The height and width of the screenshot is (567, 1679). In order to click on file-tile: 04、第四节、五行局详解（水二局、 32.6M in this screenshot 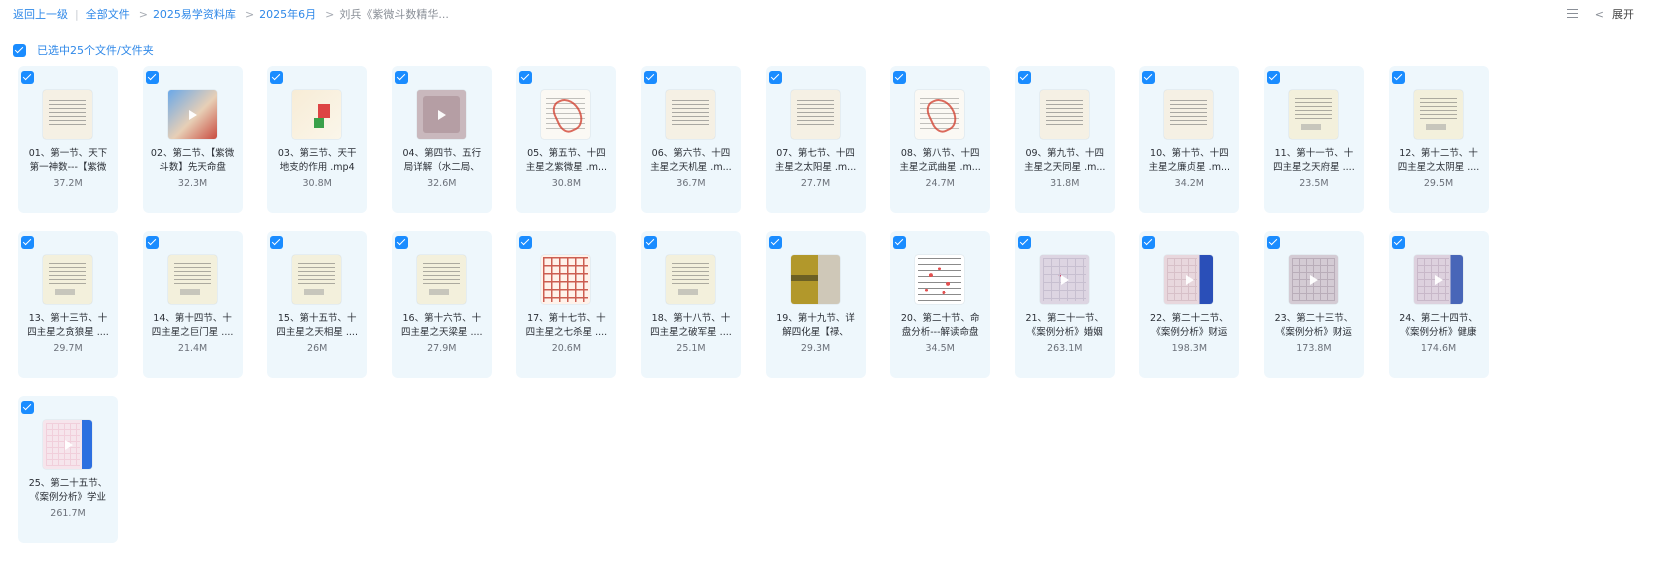, I will do `click(441, 139)`.